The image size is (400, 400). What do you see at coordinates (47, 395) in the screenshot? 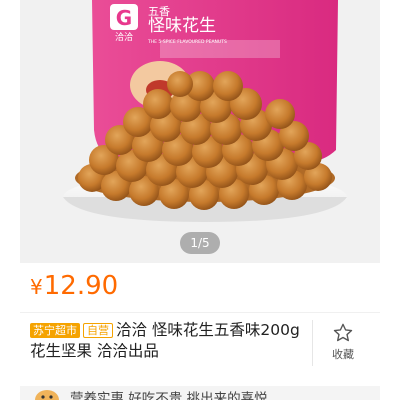
I see `peanut-mascot-icon` at bounding box center [47, 395].